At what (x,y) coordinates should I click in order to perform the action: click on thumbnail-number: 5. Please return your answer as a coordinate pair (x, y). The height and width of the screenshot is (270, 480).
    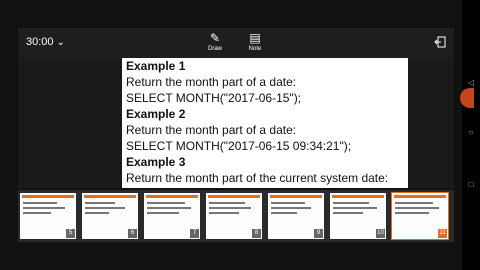
    Looking at the image, I should click on (70, 233).